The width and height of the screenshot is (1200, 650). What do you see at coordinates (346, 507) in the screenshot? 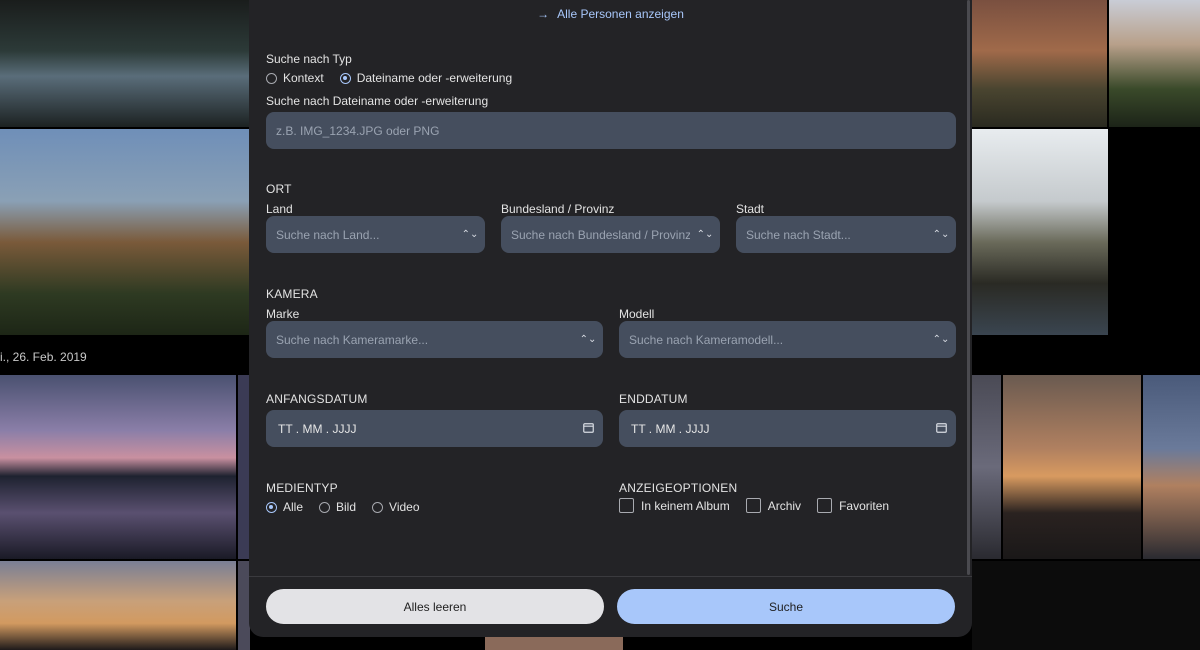
I see `radio-image-label: Bild` at bounding box center [346, 507].